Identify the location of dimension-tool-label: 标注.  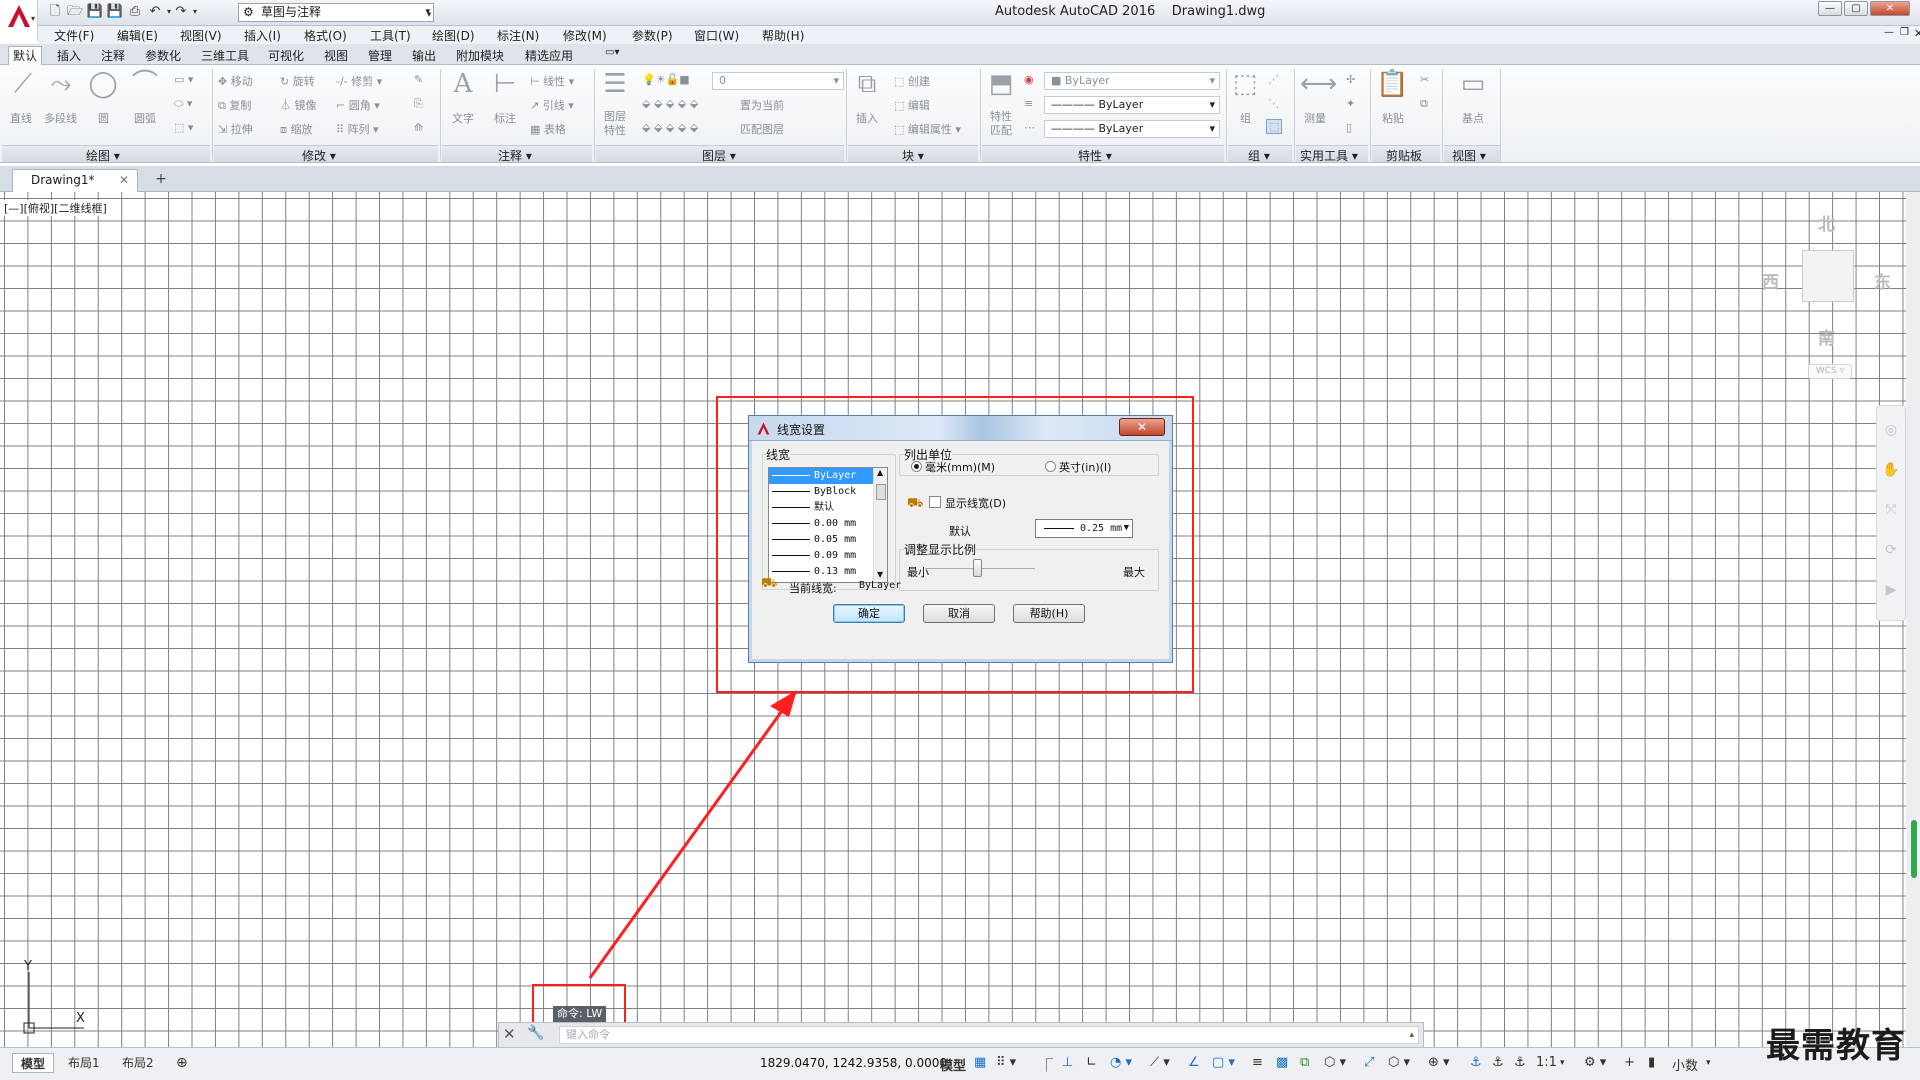
(505, 118).